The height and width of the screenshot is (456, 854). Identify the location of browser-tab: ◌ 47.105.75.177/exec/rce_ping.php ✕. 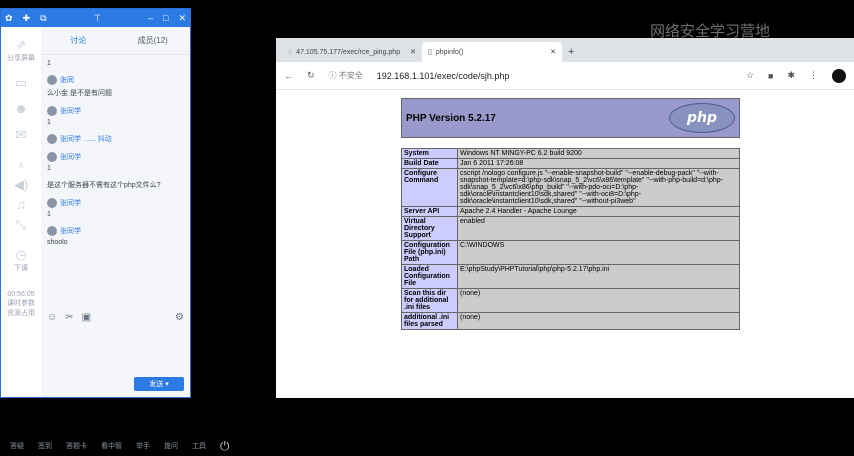
(352, 52).